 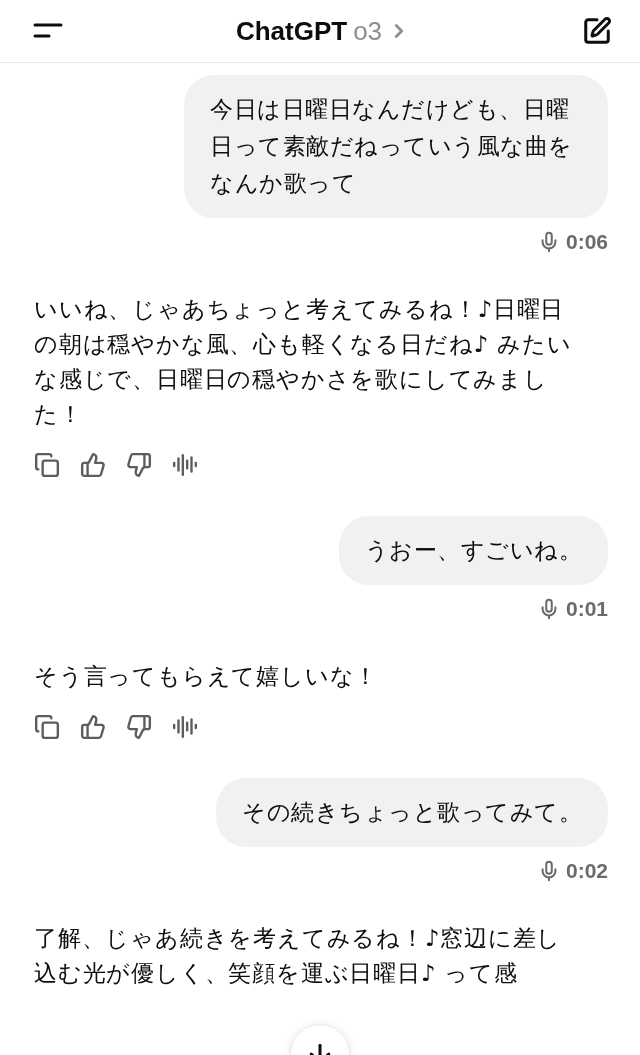 What do you see at coordinates (48, 31) in the screenshot?
I see `menu-icon` at bounding box center [48, 31].